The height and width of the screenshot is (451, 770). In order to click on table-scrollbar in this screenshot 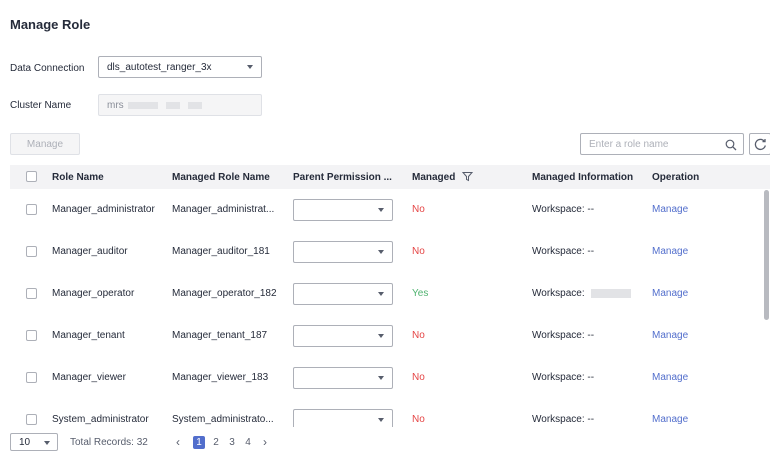, I will do `click(766, 255)`.